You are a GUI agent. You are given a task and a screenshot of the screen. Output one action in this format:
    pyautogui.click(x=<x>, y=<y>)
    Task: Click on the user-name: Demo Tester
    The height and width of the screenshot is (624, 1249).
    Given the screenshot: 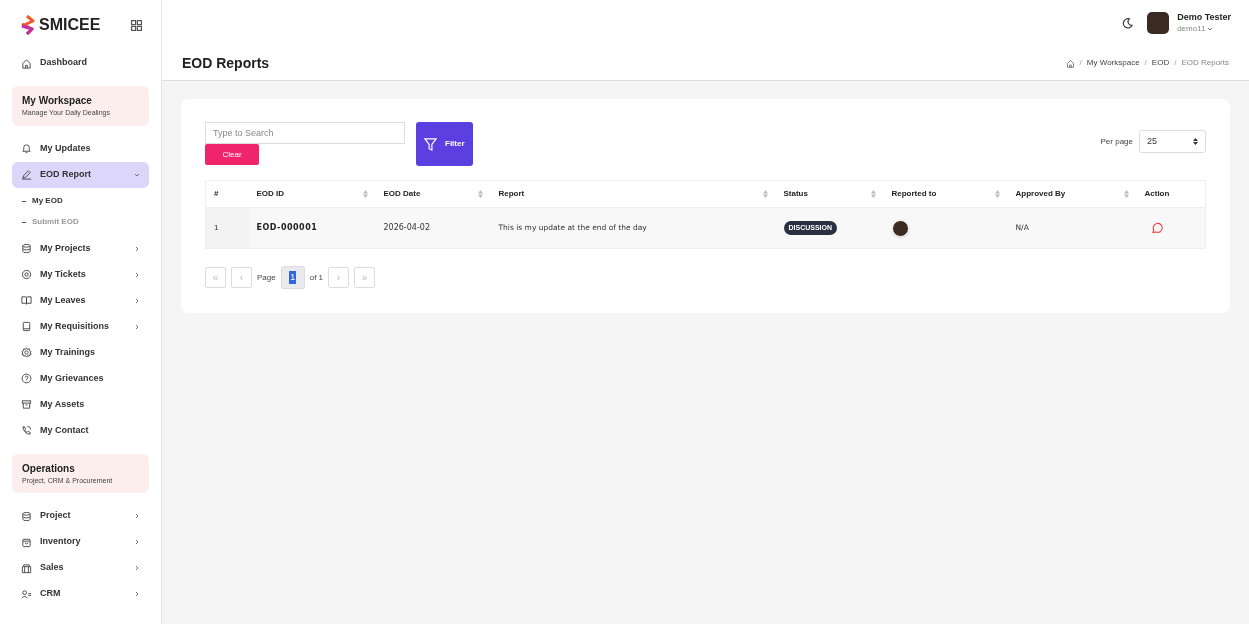 What is the action you would take?
    pyautogui.click(x=1204, y=18)
    